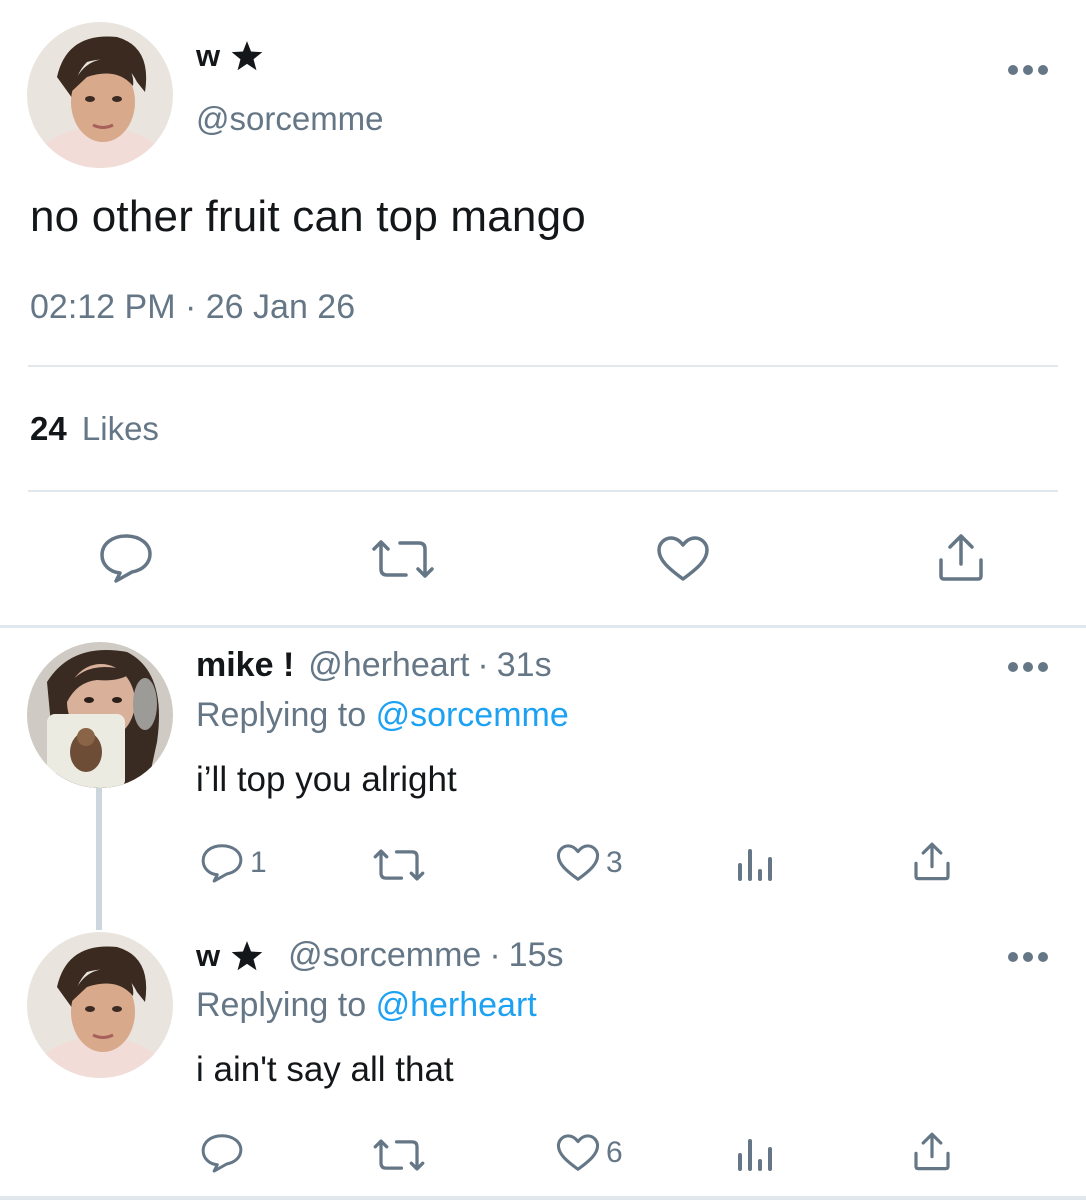 This screenshot has height=1200, width=1086. I want to click on like-count: 3, so click(614, 862).